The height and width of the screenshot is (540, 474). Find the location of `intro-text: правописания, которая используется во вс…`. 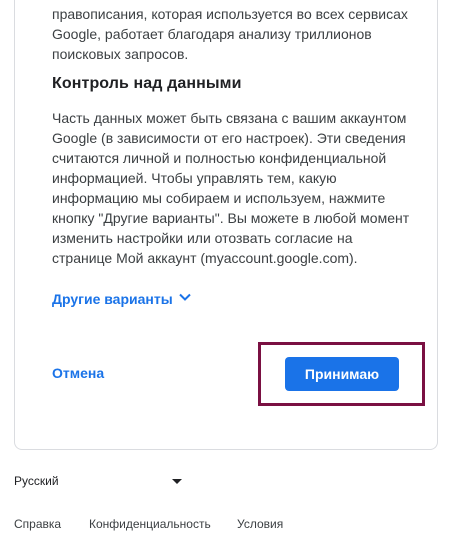

intro-text: правописания, которая используется во вс… is located at coordinates (230, 34).